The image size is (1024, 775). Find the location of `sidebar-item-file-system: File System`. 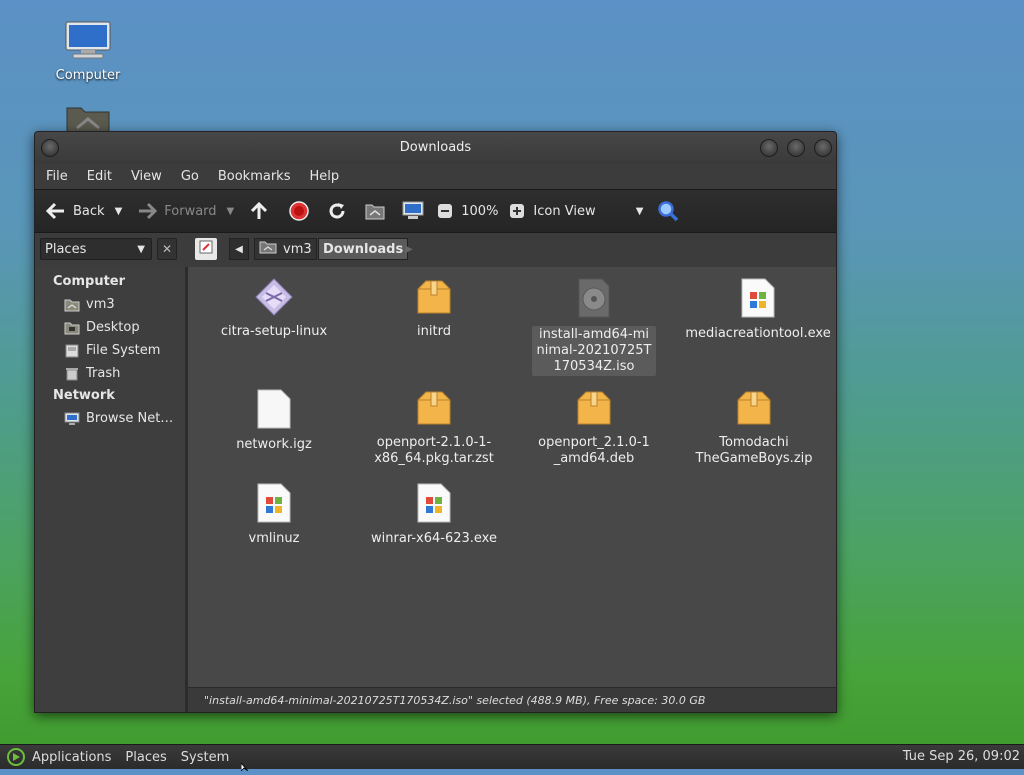

sidebar-item-file-system: File System is located at coordinates (110, 350).